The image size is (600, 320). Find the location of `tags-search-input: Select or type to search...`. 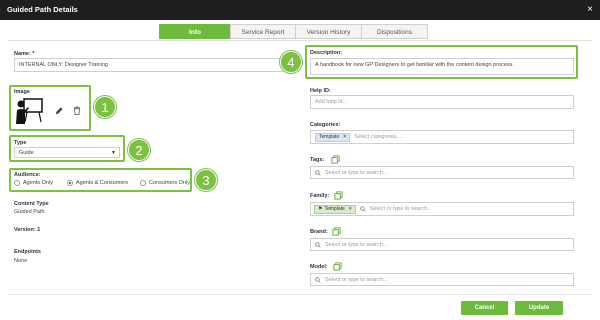

tags-search-input: Select or type to search... is located at coordinates (442, 172).